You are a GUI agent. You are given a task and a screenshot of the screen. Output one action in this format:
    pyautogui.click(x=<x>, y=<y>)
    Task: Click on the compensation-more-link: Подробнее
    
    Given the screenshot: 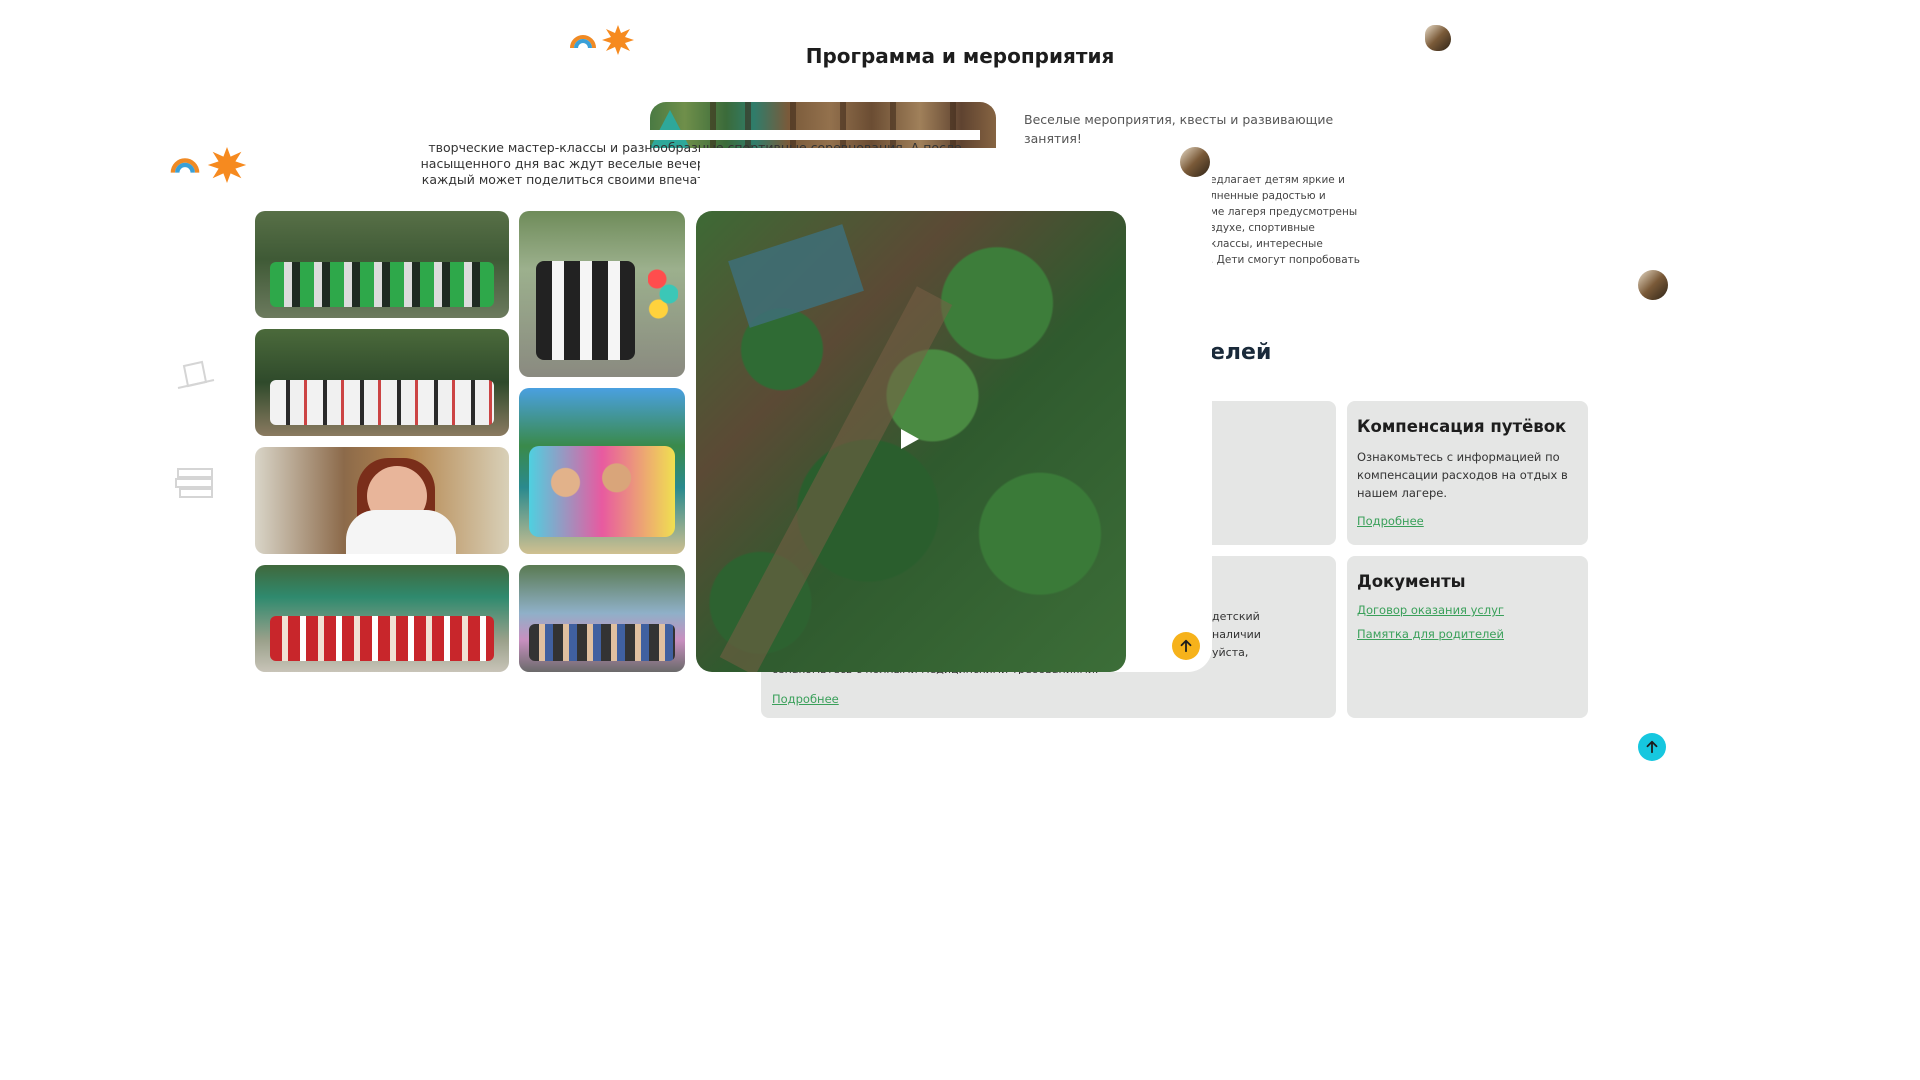 What is the action you would take?
    pyautogui.click(x=1390, y=521)
    